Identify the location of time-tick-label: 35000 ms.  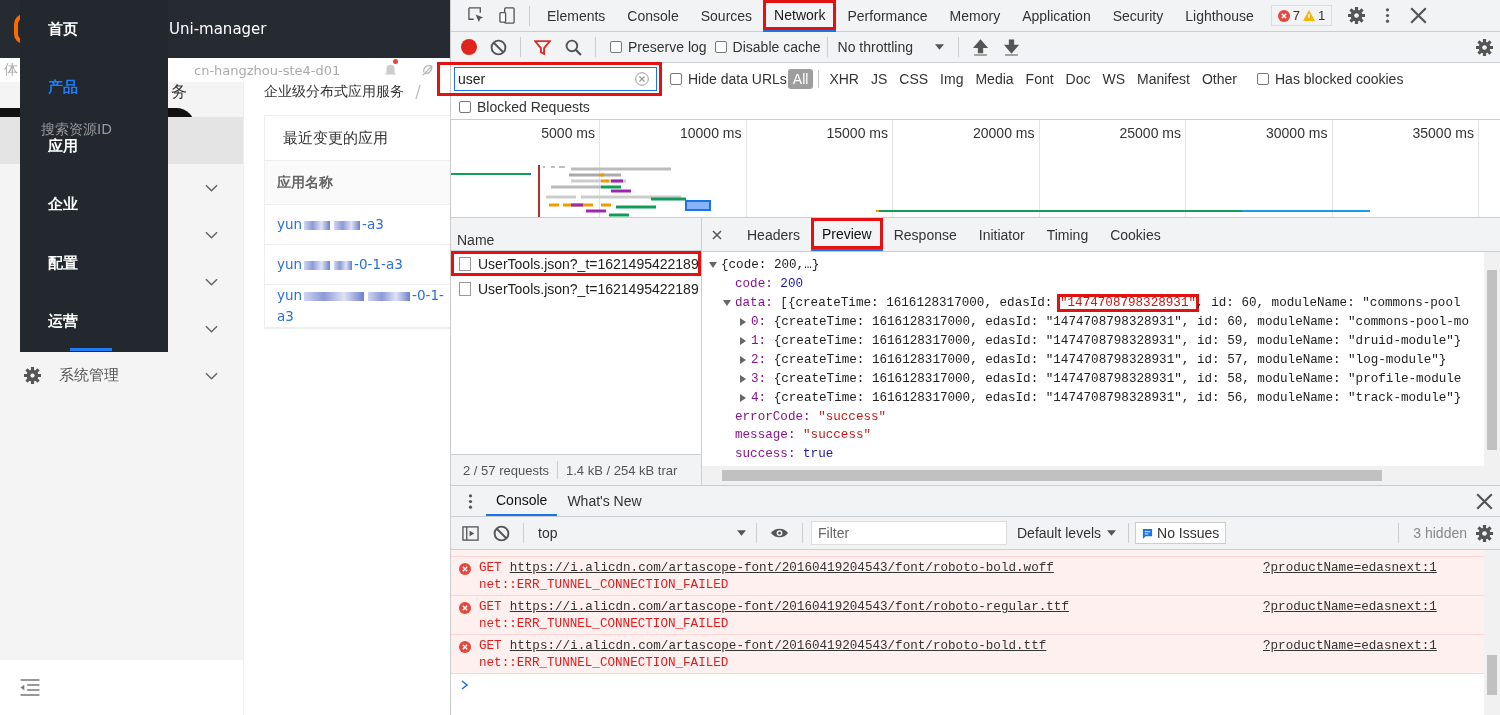
(1443, 133).